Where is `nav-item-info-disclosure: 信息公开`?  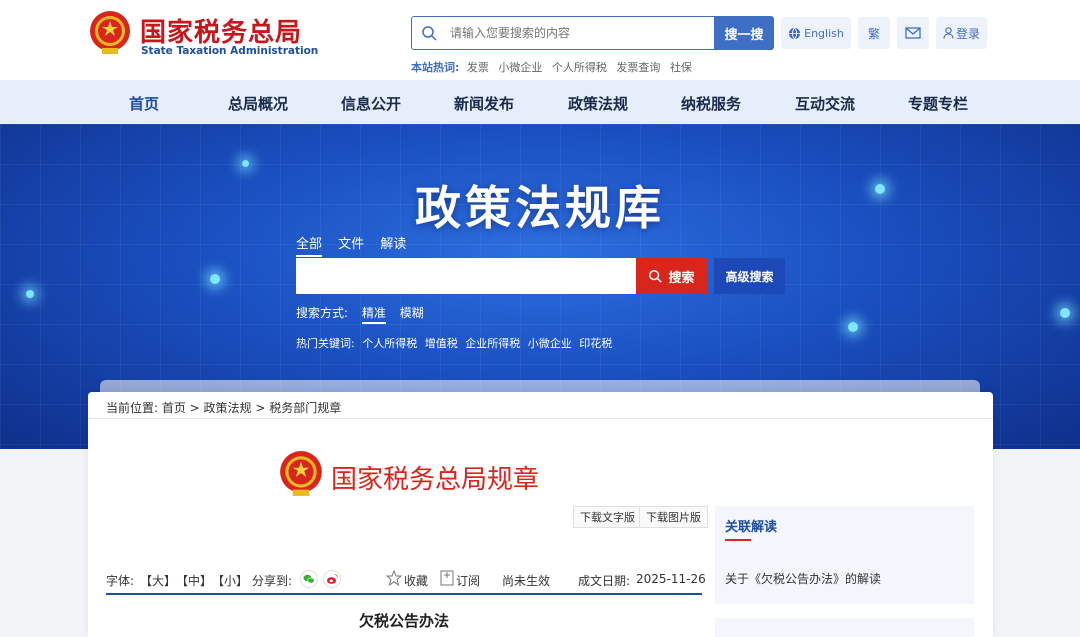 nav-item-info-disclosure: 信息公开 is located at coordinates (371, 103).